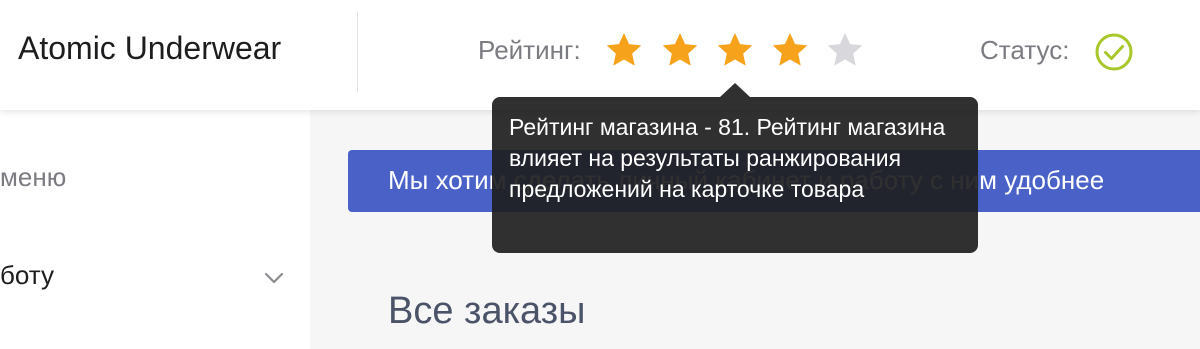  I want to click on page-title: Все заказы, so click(487, 311).